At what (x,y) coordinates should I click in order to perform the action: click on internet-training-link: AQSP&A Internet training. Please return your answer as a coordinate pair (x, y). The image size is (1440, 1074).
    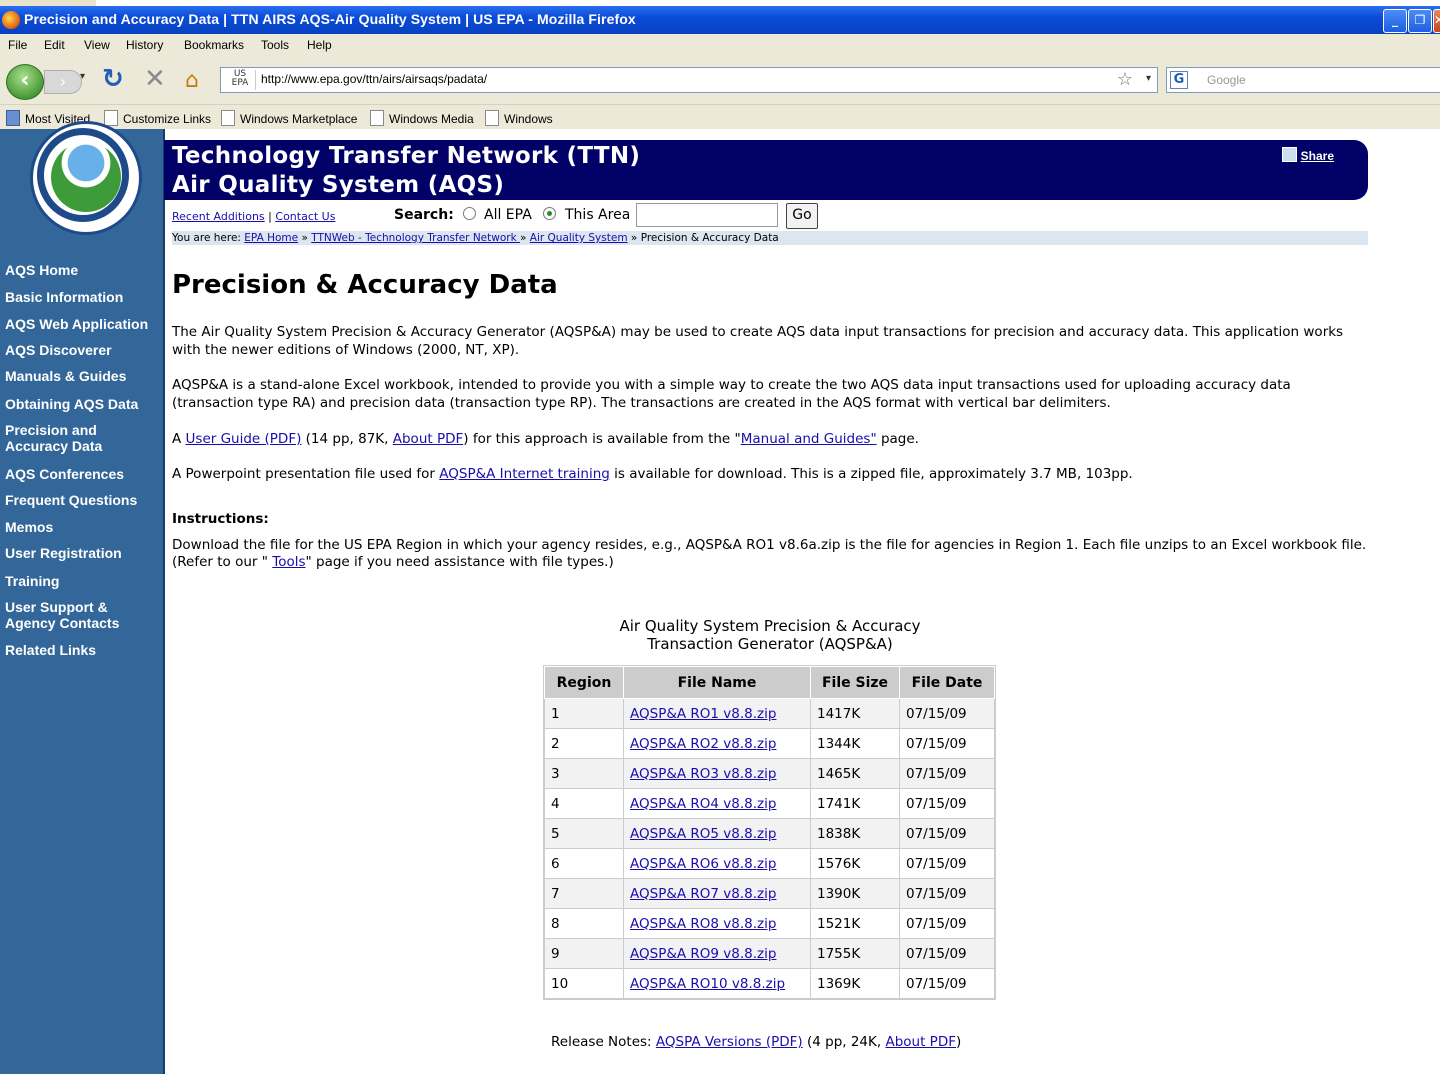
    Looking at the image, I should click on (524, 474).